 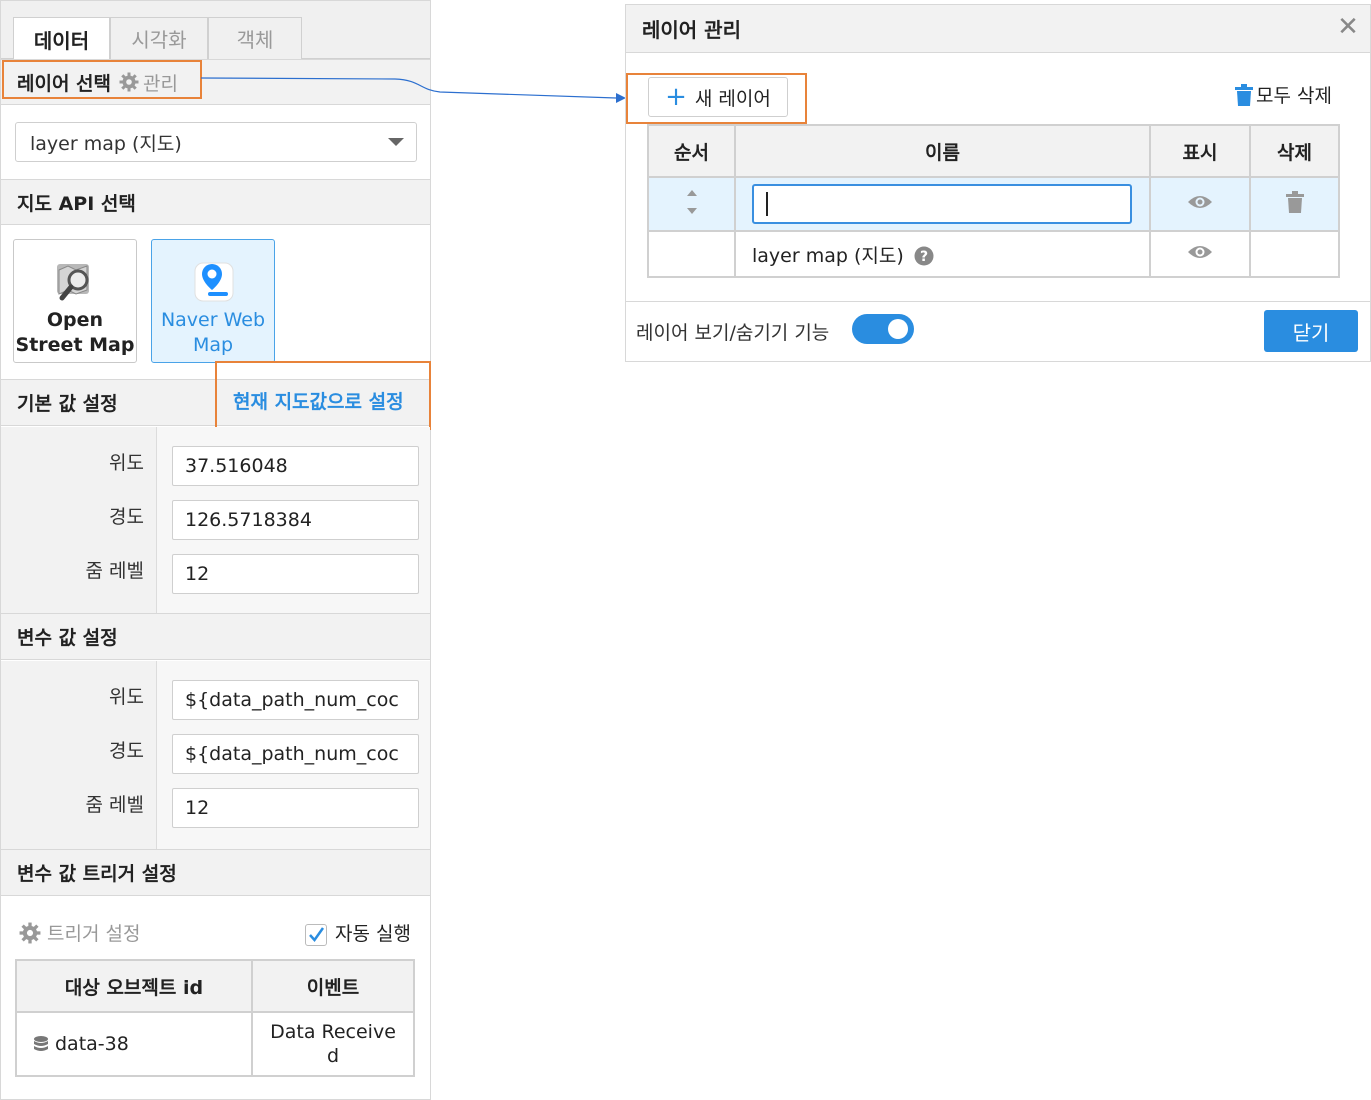 I want to click on new-layer-label: 새 레이어, so click(x=732, y=98).